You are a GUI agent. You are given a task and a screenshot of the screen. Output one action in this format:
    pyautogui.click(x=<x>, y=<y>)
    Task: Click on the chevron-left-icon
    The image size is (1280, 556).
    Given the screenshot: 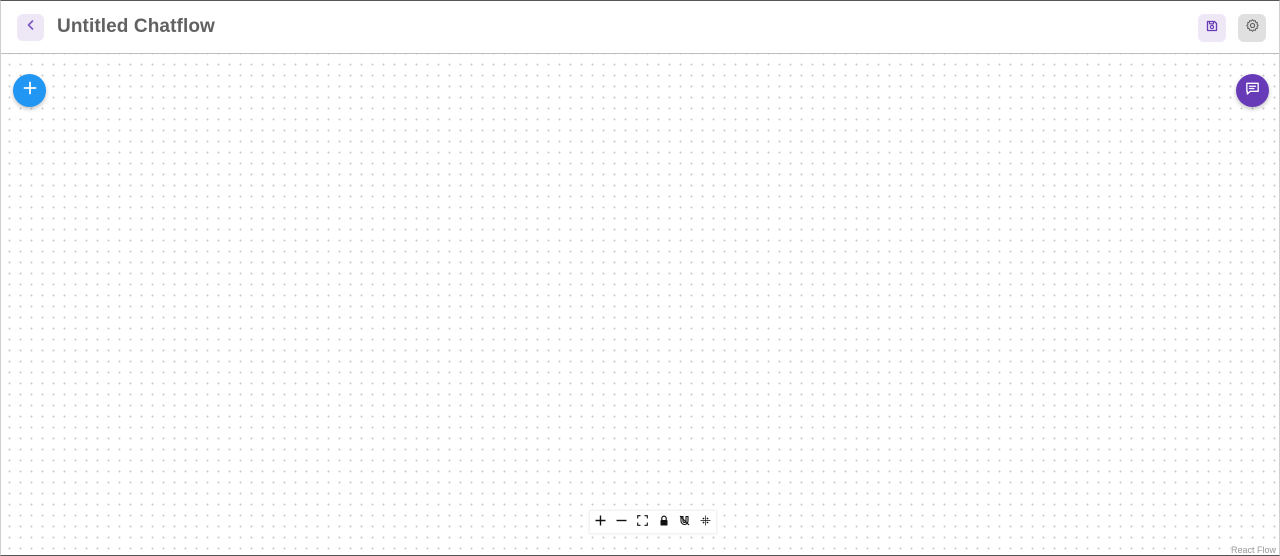 What is the action you would take?
    pyautogui.click(x=31, y=27)
    